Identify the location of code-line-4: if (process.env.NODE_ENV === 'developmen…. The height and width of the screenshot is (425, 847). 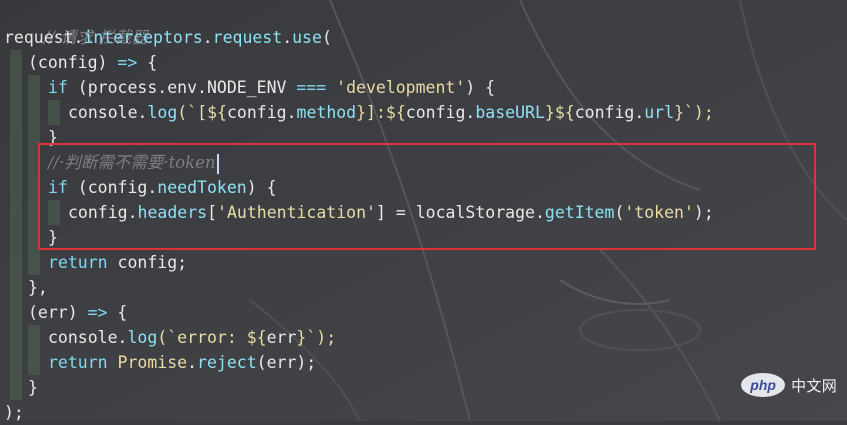
(271, 87).